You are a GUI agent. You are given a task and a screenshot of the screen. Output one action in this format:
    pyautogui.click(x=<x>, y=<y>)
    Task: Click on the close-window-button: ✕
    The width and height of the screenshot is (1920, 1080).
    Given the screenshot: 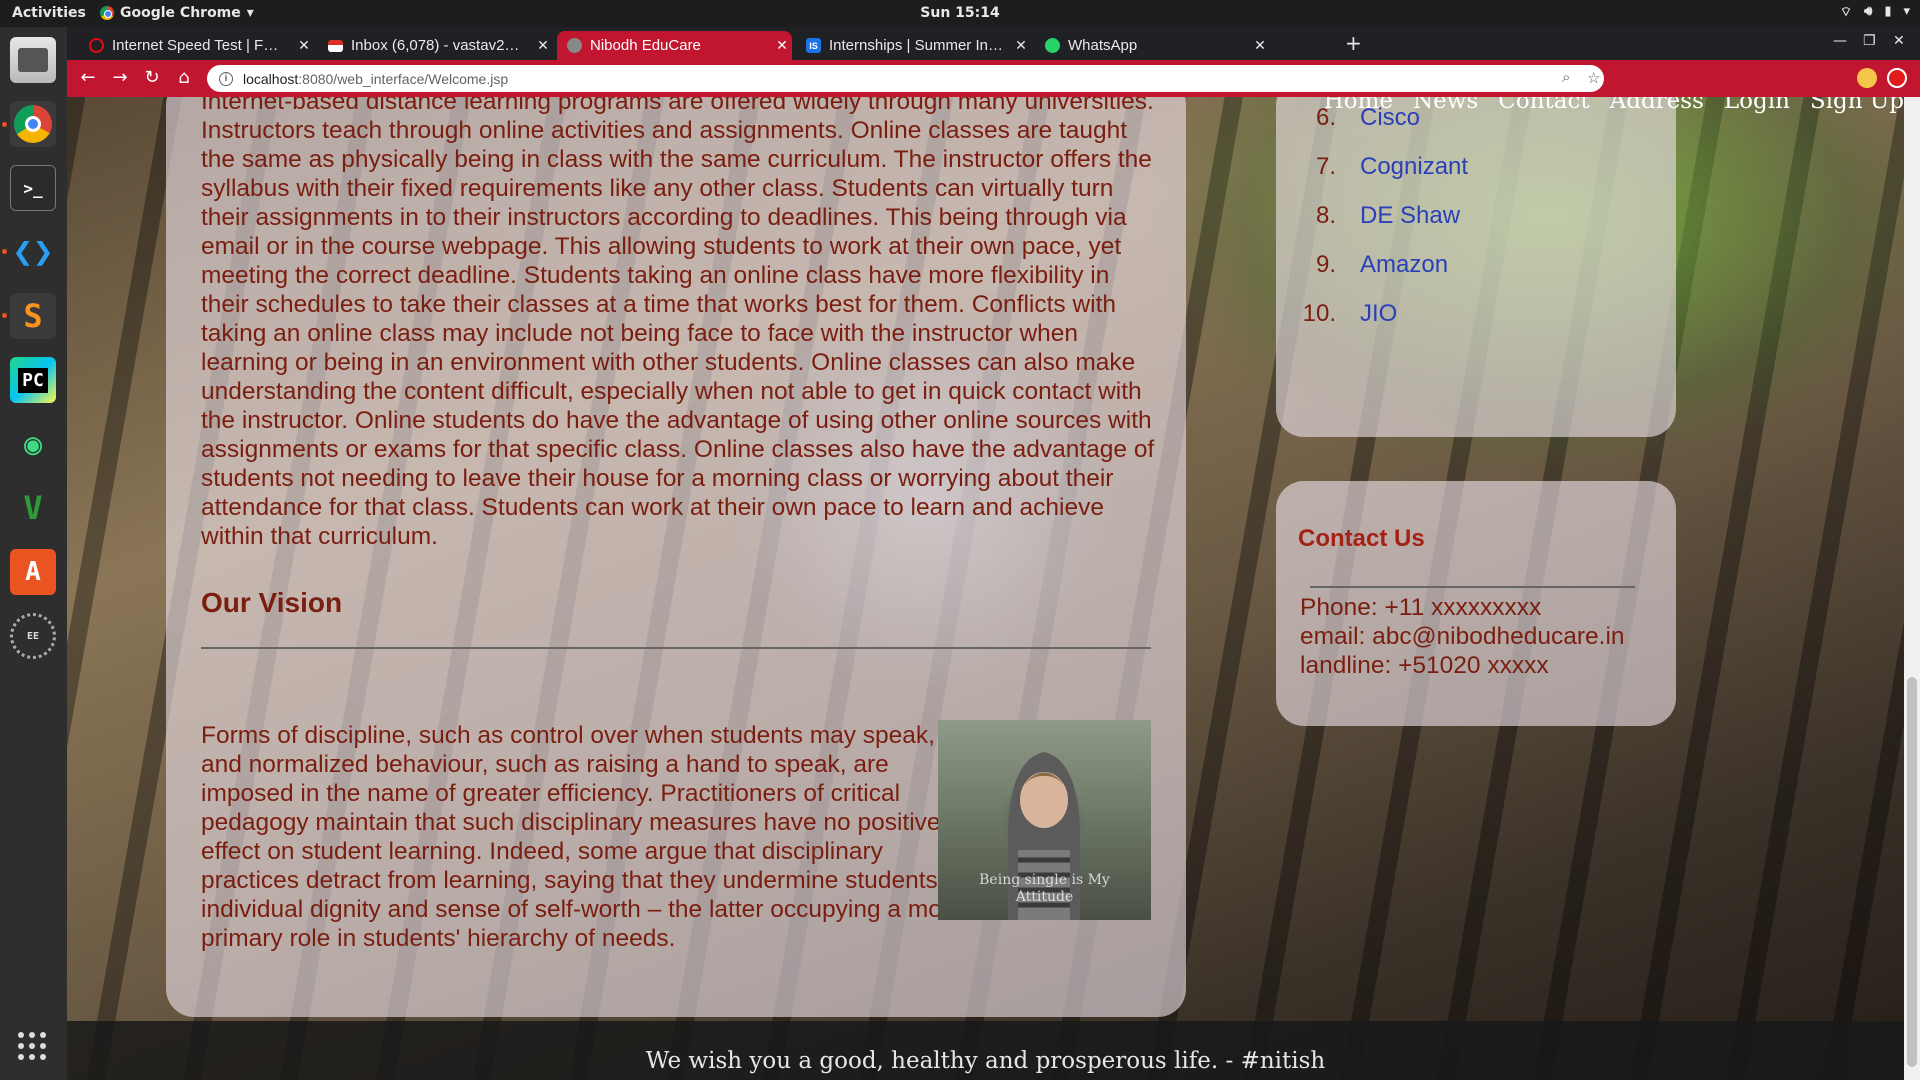 What is the action you would take?
    pyautogui.click(x=1899, y=41)
    